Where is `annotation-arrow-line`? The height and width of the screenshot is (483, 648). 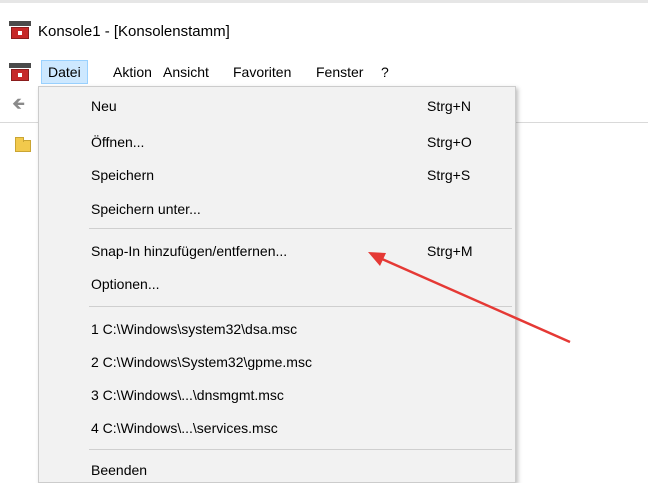
annotation-arrow-line is located at coordinates (476, 300).